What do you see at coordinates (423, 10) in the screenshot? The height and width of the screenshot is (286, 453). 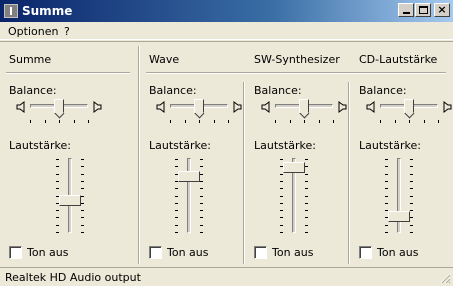 I see `maximize-button` at bounding box center [423, 10].